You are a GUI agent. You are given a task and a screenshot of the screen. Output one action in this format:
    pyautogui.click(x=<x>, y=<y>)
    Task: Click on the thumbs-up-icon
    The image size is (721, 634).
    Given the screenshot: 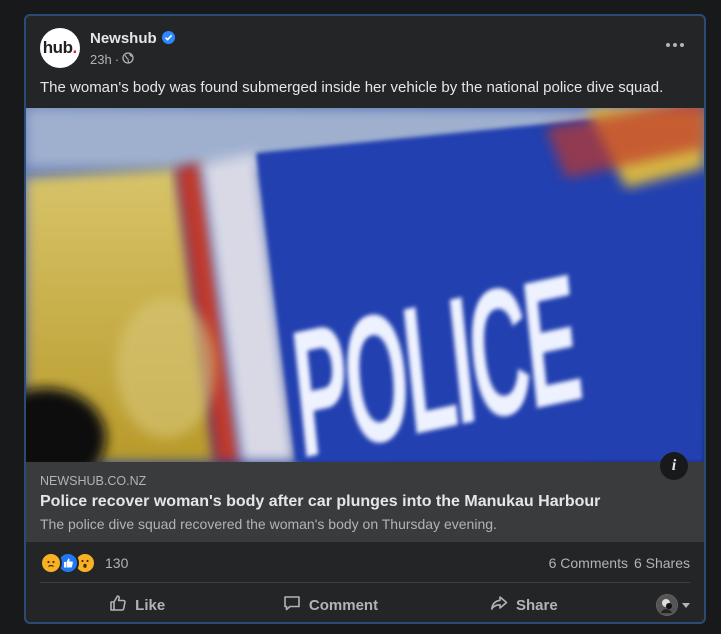 What is the action you would take?
    pyautogui.click(x=118, y=605)
    